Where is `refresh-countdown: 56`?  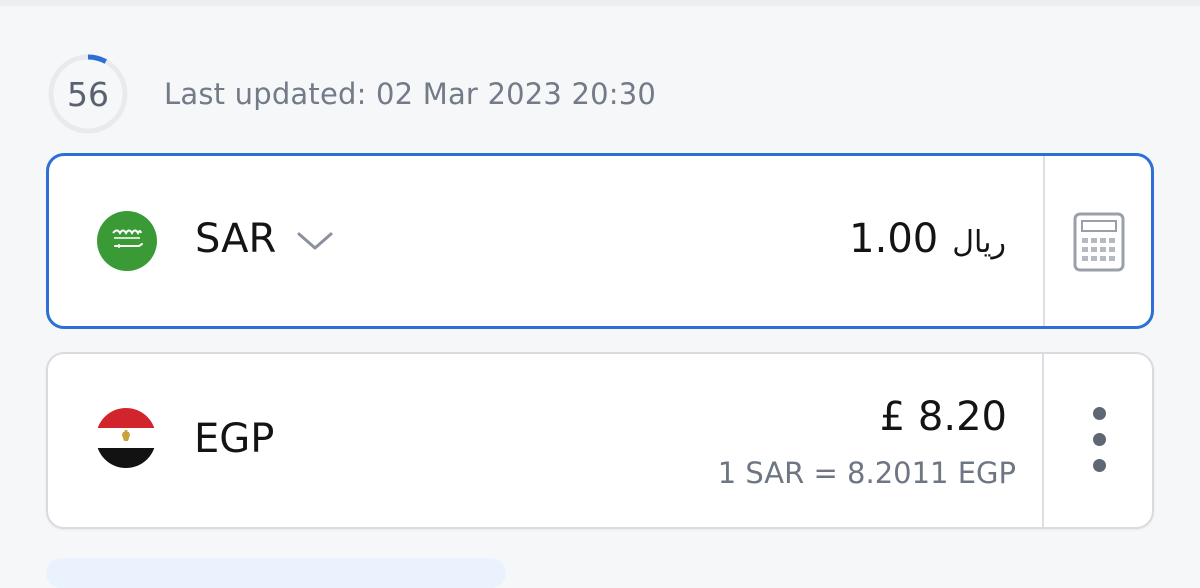
refresh-countdown: 56 is located at coordinates (88, 94).